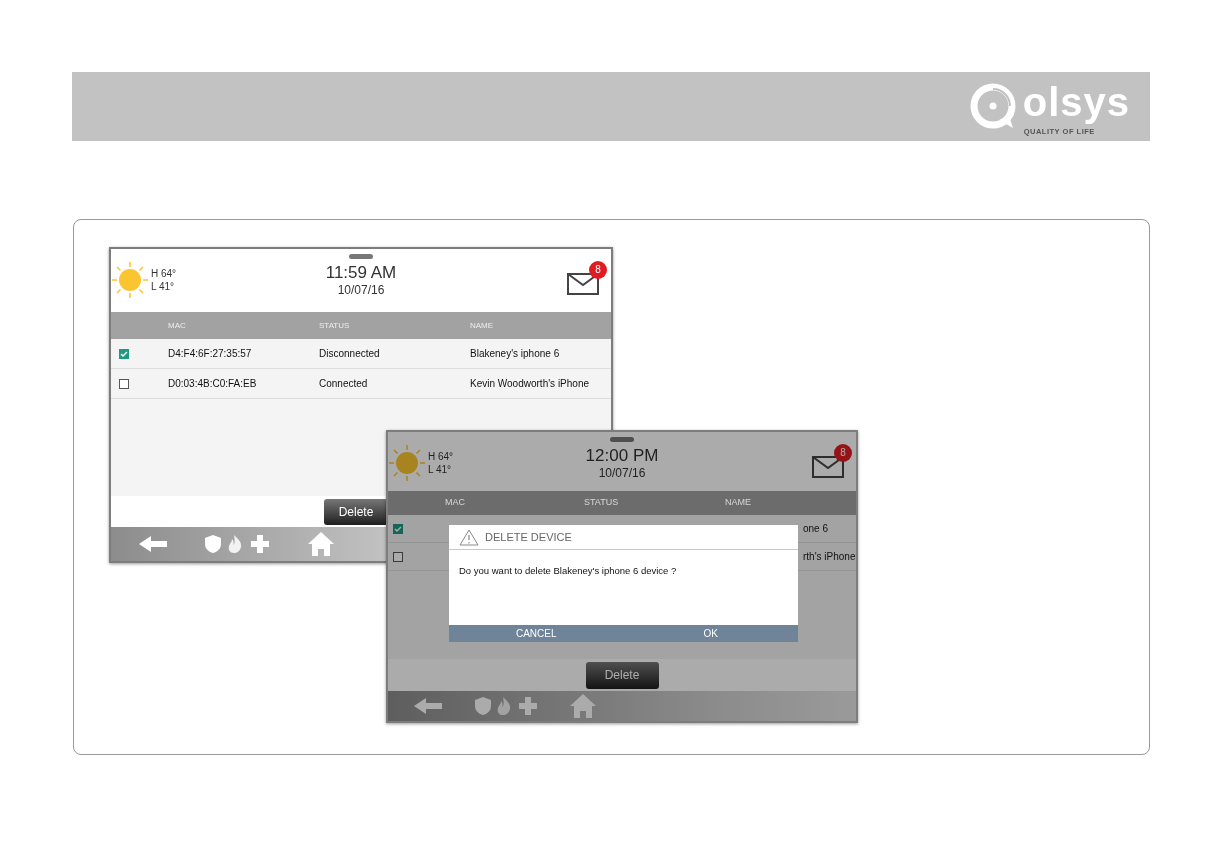  Describe the element at coordinates (568, 571) in the screenshot. I see `dialog-message: Do you want to delete Blakeney's iphone 6 device ?` at that location.